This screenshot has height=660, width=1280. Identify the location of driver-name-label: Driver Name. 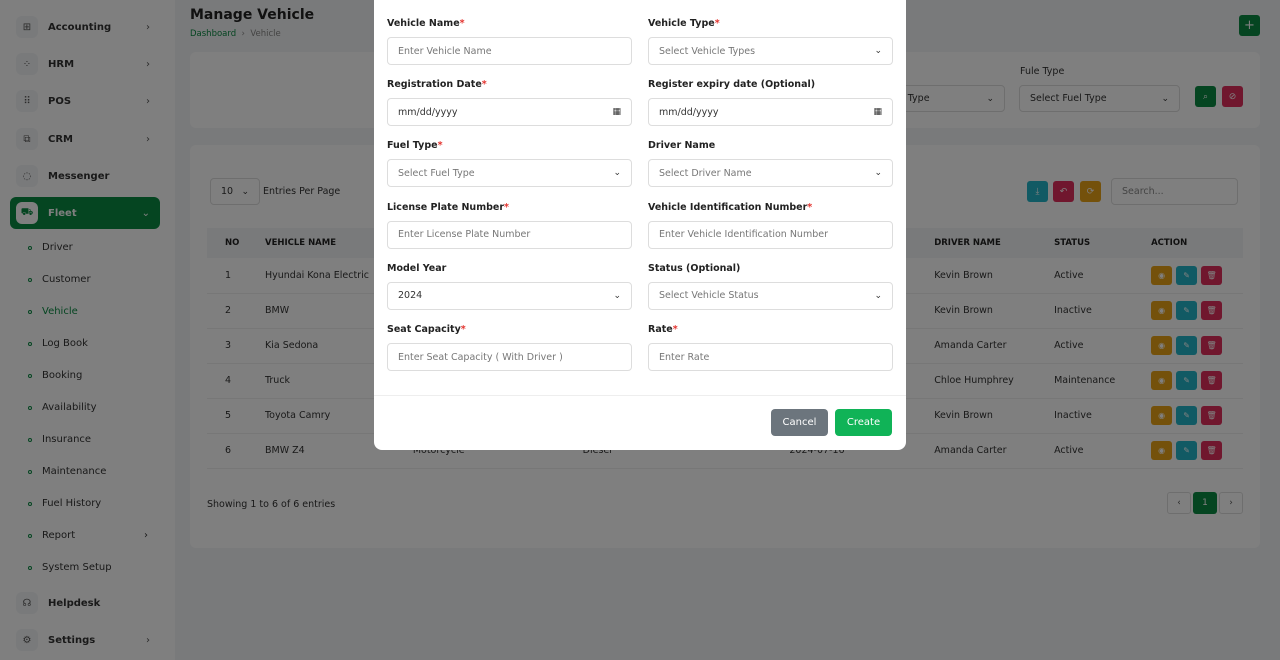
(681, 145).